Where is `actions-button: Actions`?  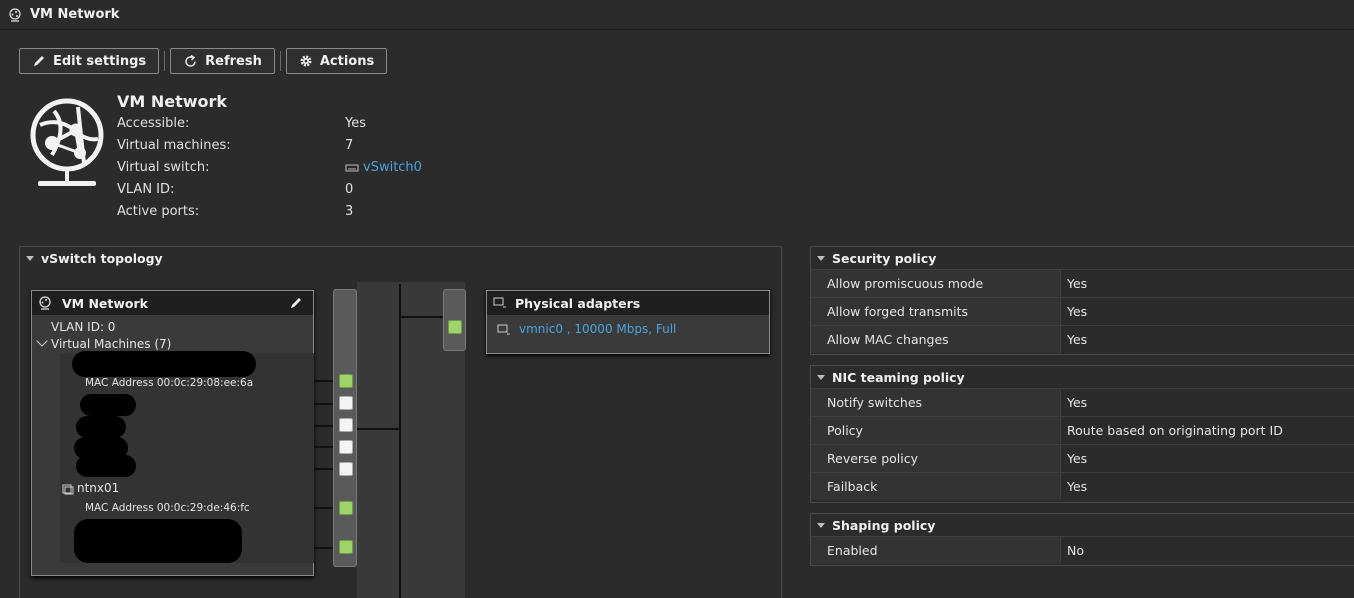
actions-button: Actions is located at coordinates (336, 61).